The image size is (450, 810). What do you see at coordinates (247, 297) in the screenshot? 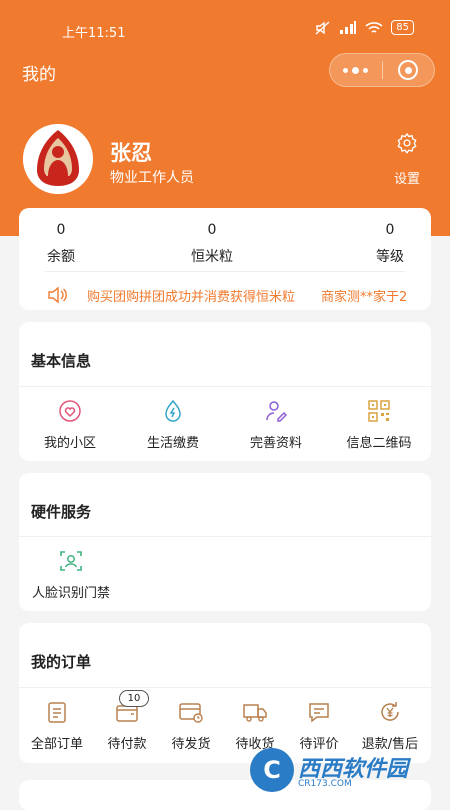
I see `notice-text: 购买团购拼团成功并消费获得恒米粒 商家测**家于20` at bounding box center [247, 297].